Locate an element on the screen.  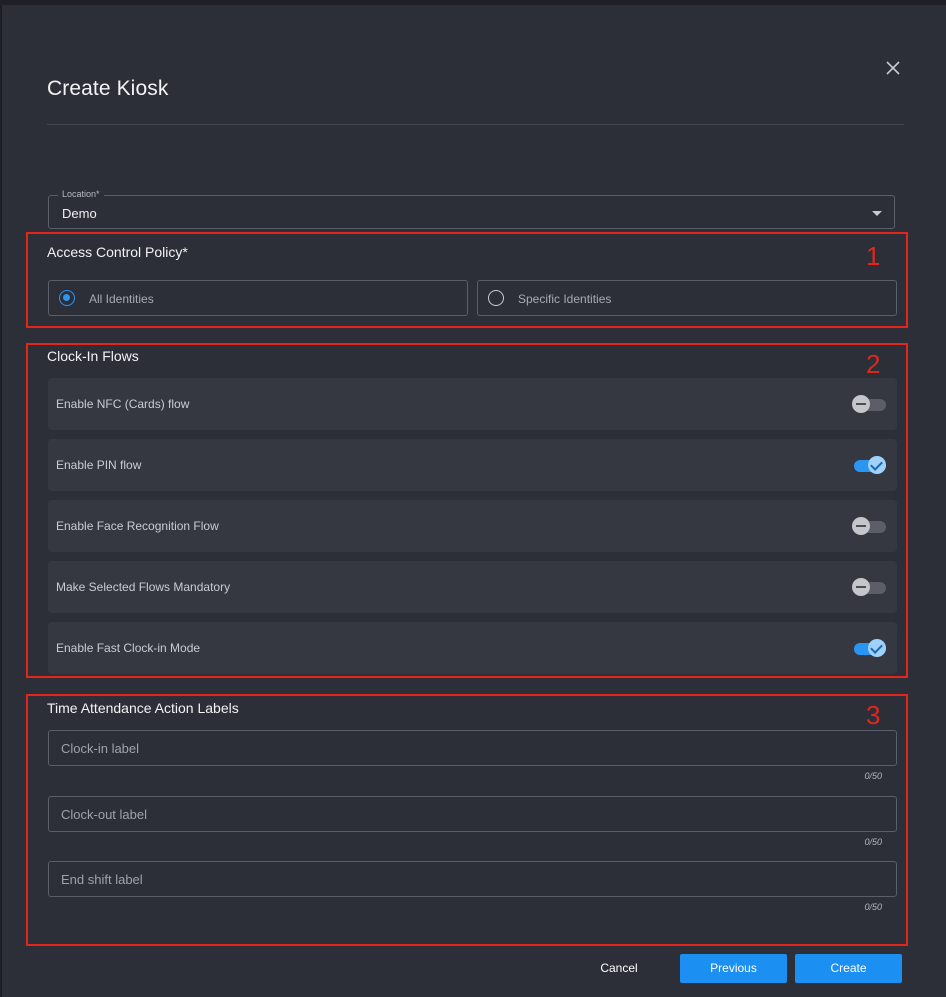
clock-in-counter: 0/50 is located at coordinates (873, 776).